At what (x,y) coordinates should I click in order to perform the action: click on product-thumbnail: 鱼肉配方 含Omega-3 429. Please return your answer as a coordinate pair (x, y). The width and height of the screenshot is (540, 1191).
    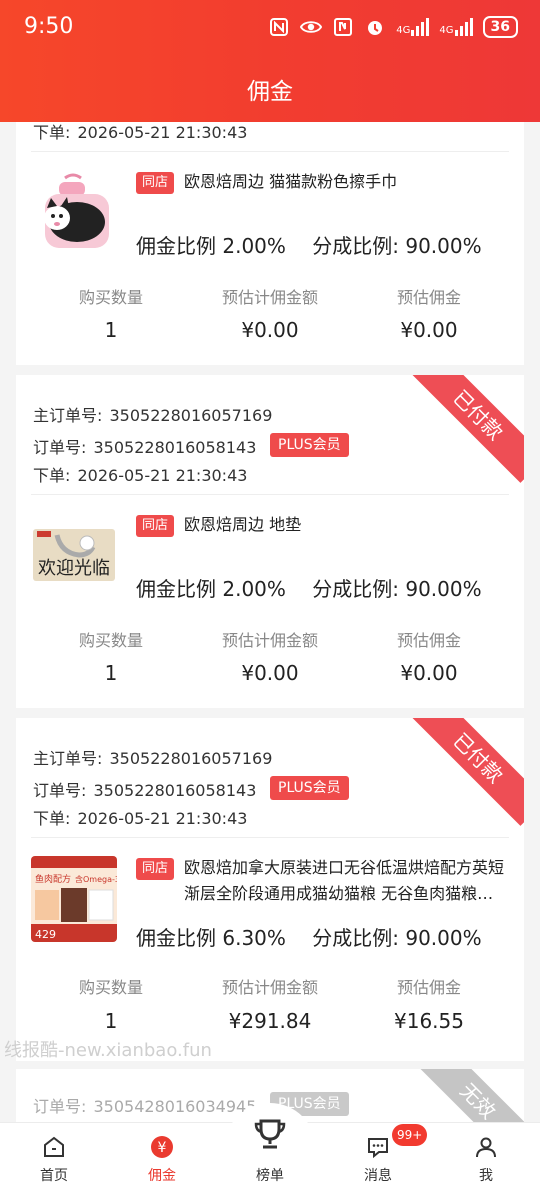
    Looking at the image, I should click on (74, 899).